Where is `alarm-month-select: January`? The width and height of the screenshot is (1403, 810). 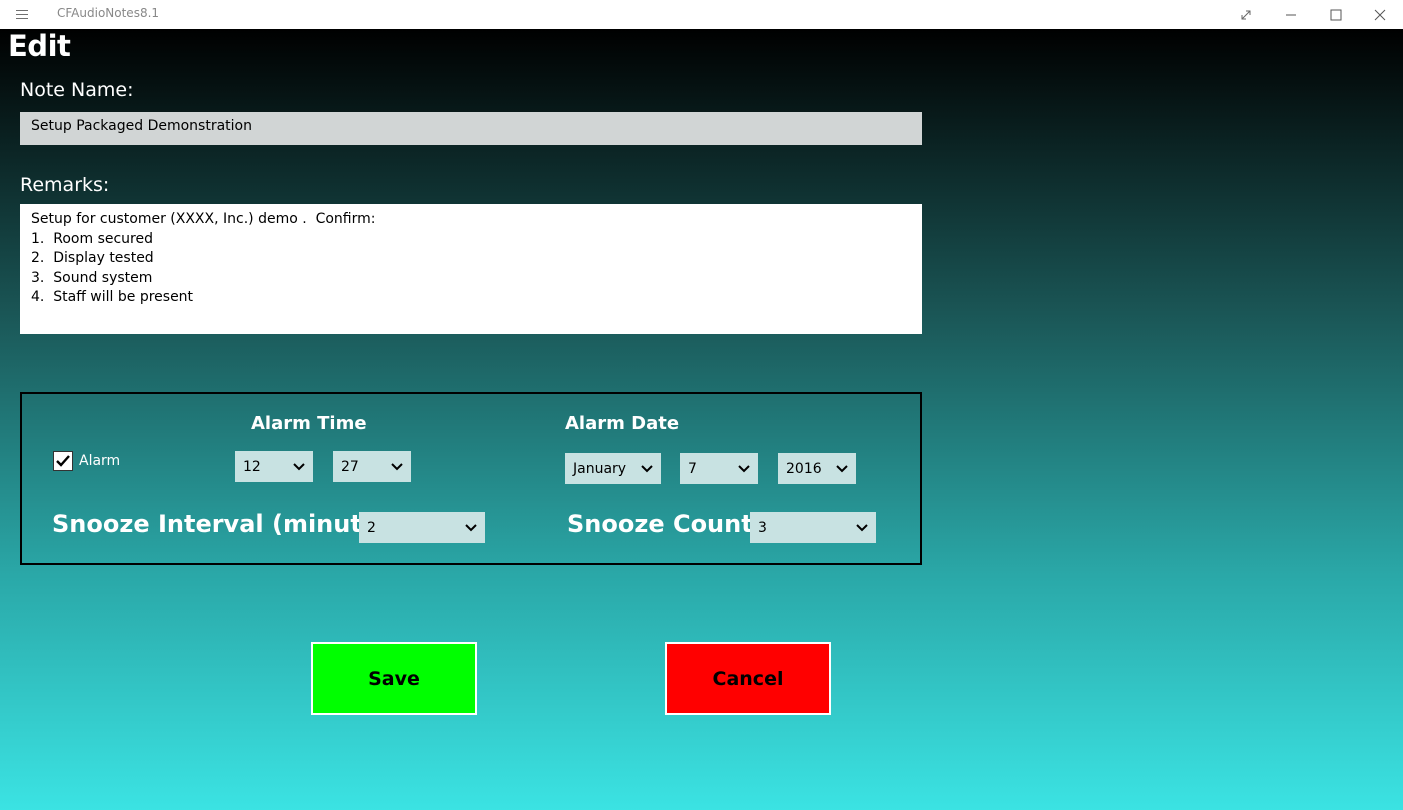 alarm-month-select: January is located at coordinates (613, 468).